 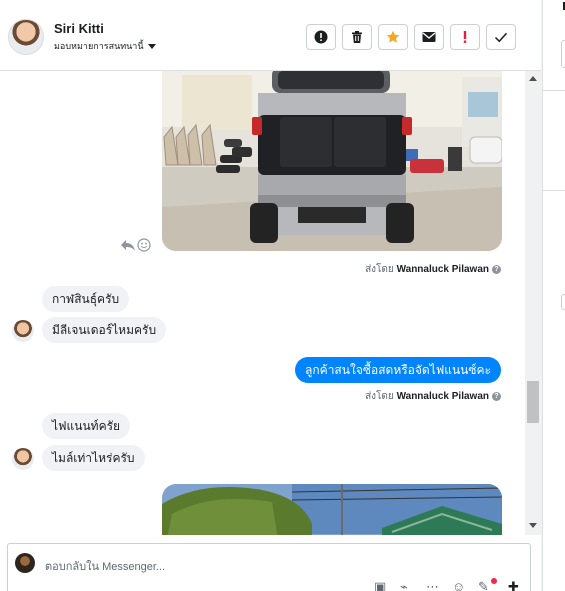 What do you see at coordinates (533, 78) in the screenshot?
I see `scroll-up-arrow-icon` at bounding box center [533, 78].